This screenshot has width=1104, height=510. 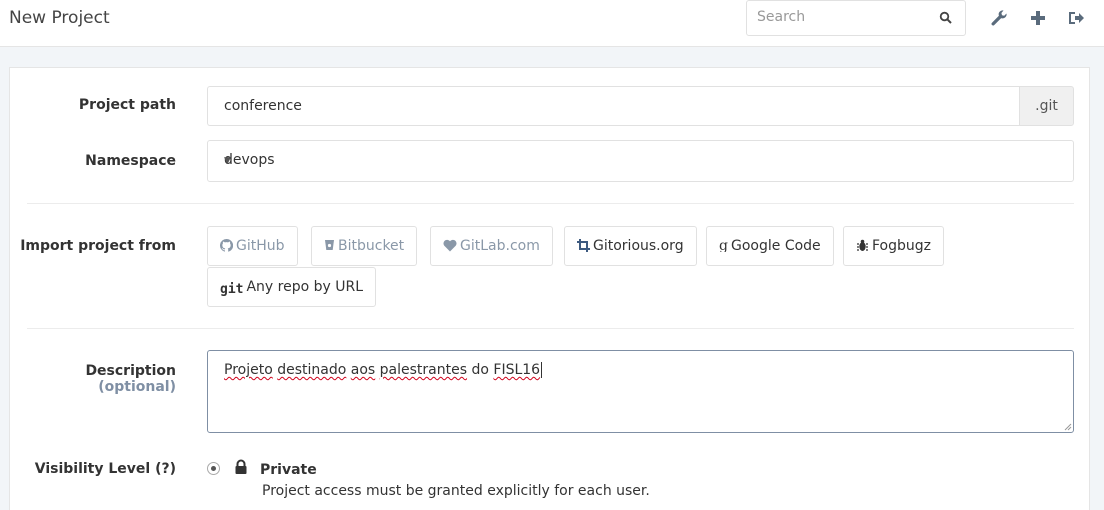 What do you see at coordinates (288, 470) in the screenshot?
I see `visibility-private-title: Private` at bounding box center [288, 470].